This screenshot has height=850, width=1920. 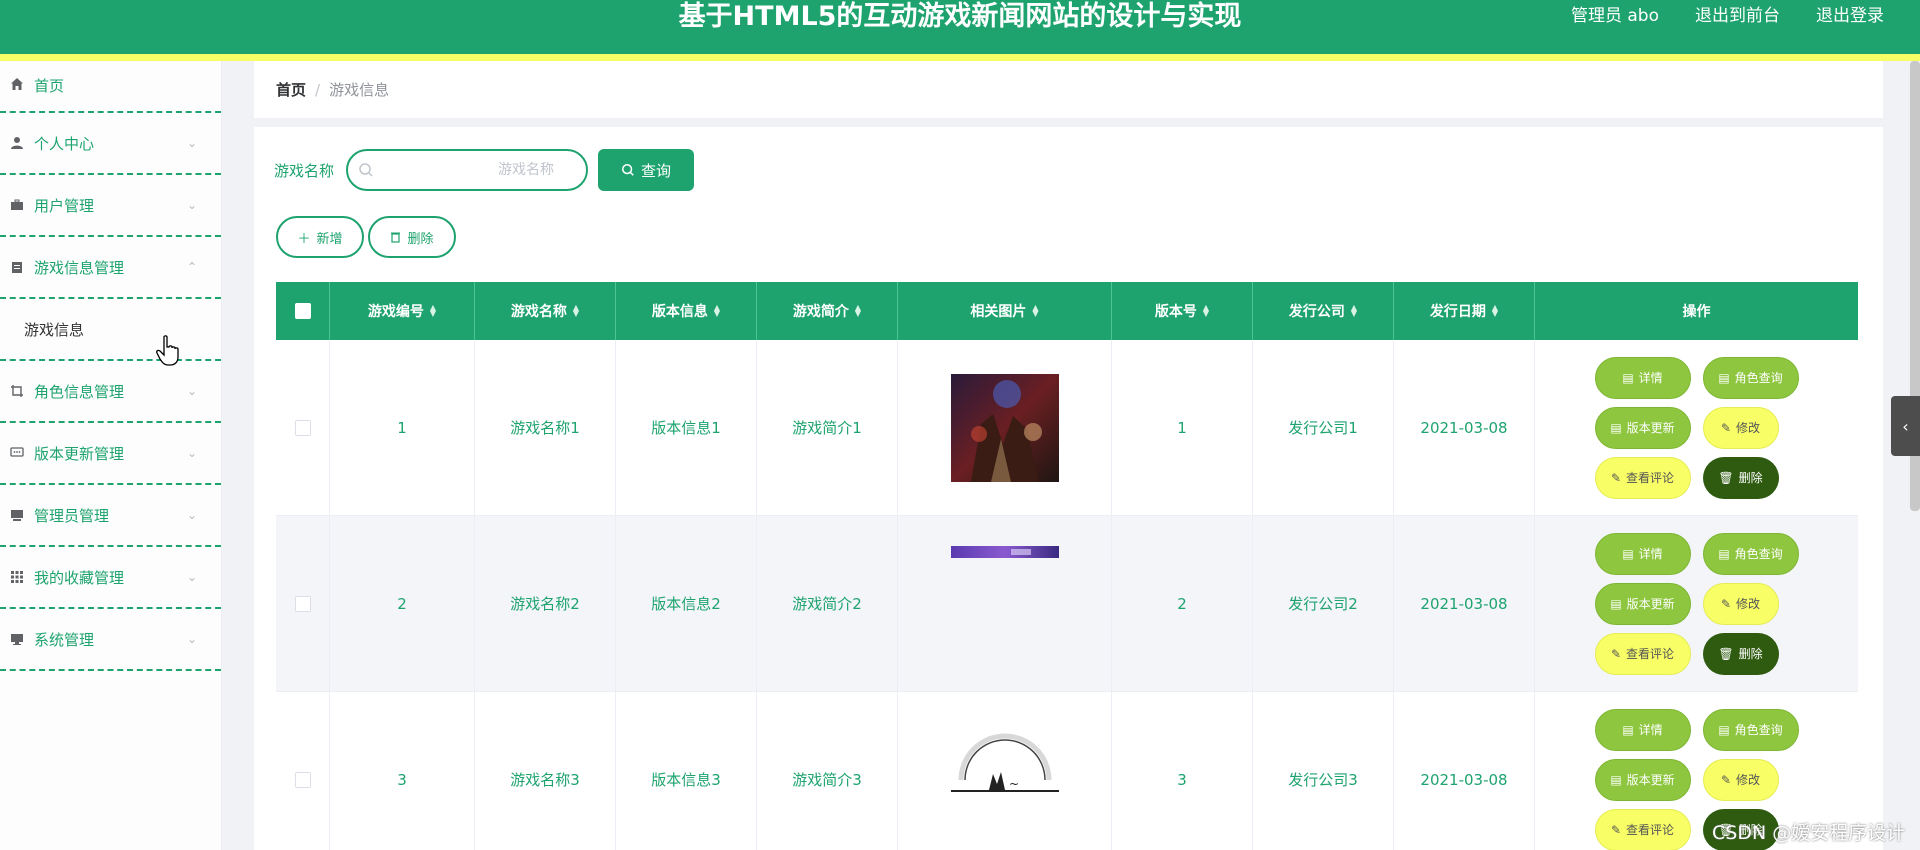 I want to click on cell-version-info: 版本信息2, so click(x=686, y=603).